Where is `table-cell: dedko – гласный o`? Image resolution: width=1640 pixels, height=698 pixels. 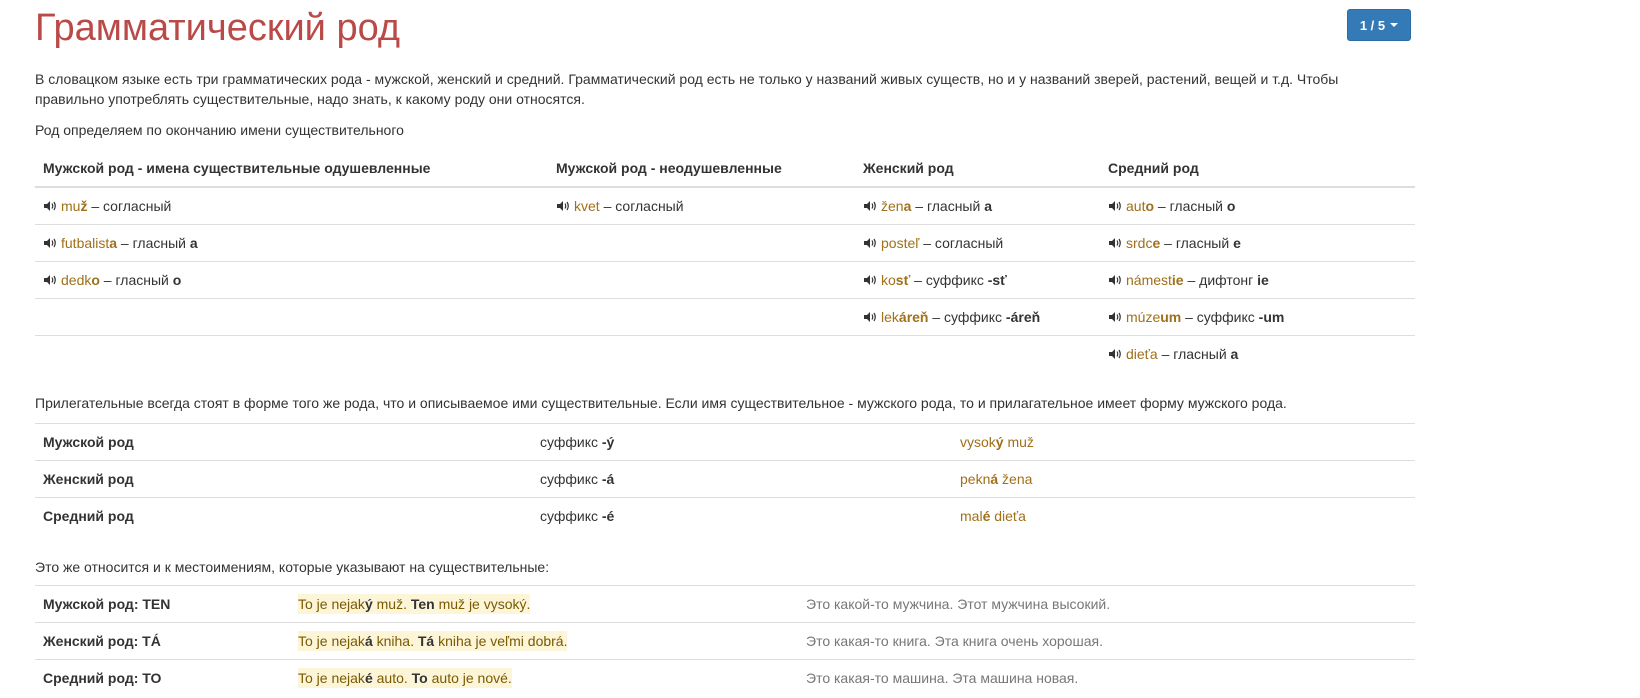 table-cell: dedko – гласный o is located at coordinates (291, 280).